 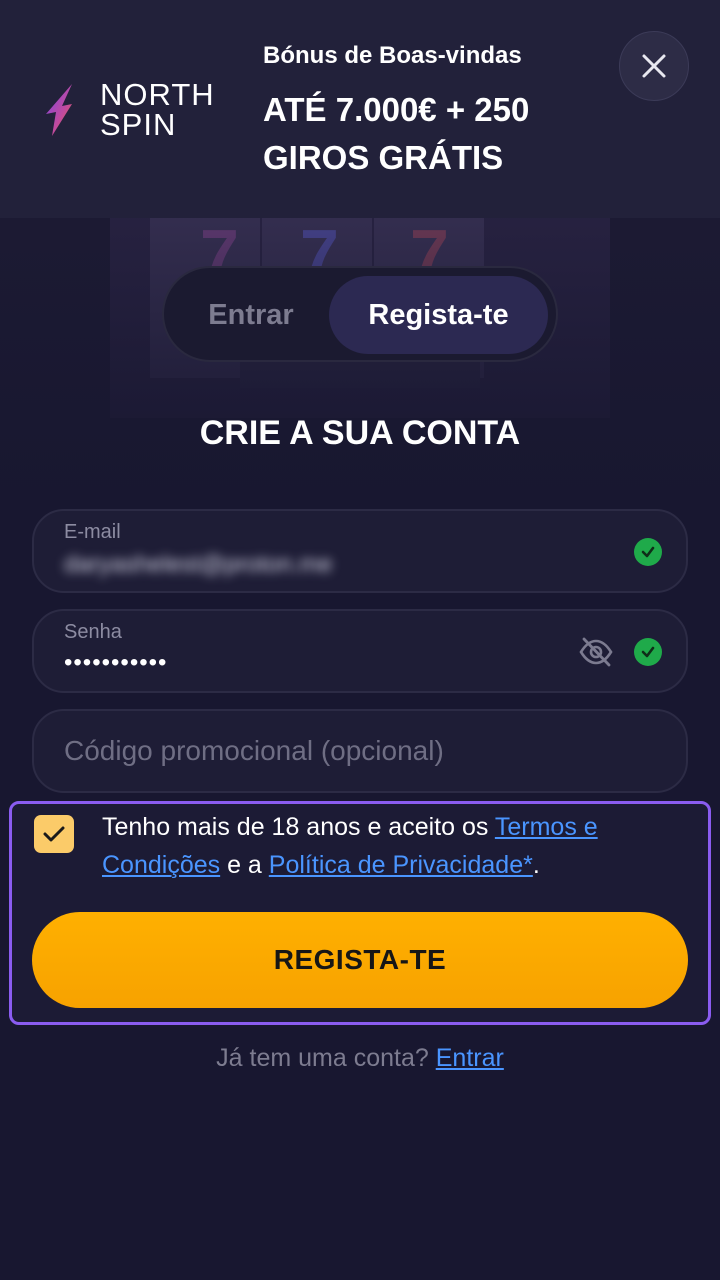 What do you see at coordinates (93, 632) in the screenshot?
I see `password-label: Senha` at bounding box center [93, 632].